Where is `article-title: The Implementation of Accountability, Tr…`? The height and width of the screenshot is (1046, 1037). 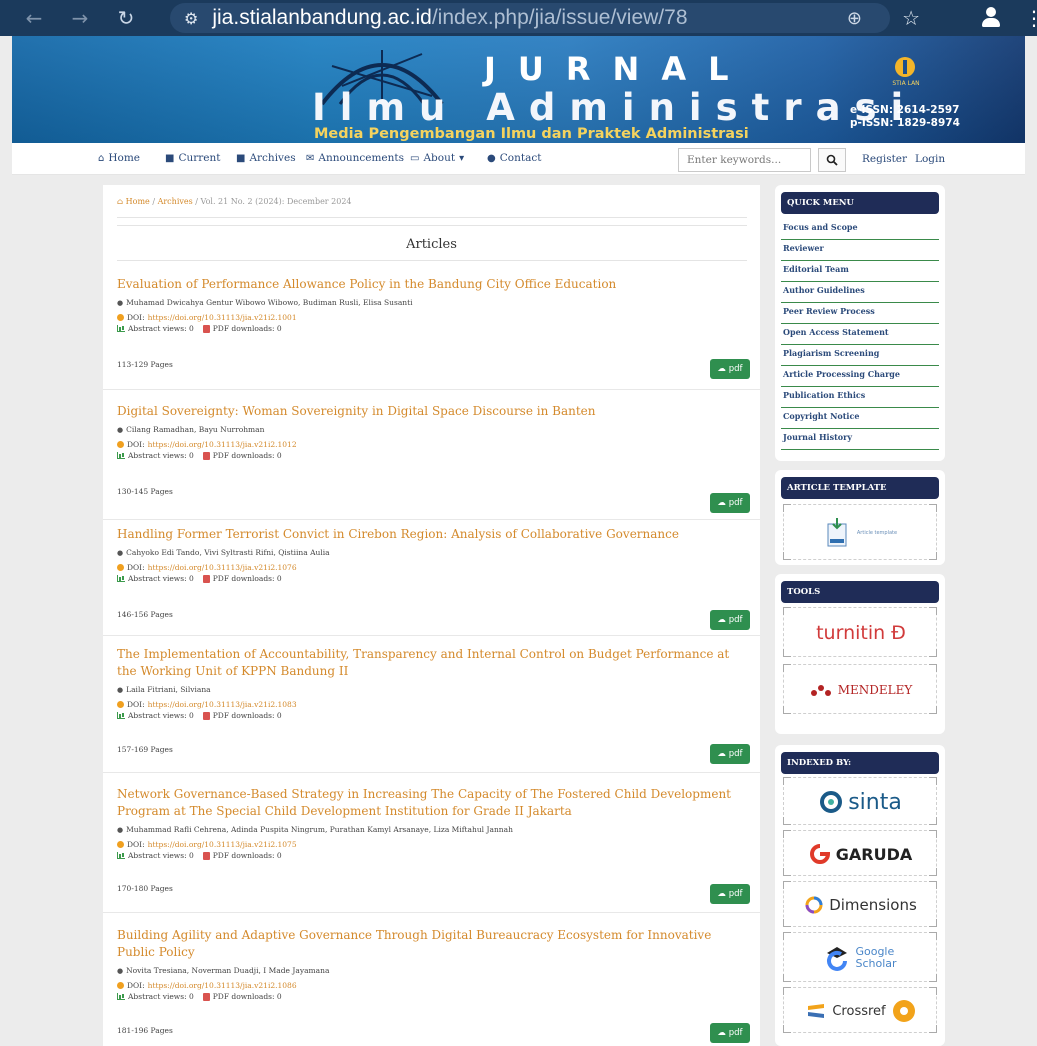 article-title: The Implementation of Accountability, Tr… is located at coordinates (432, 663).